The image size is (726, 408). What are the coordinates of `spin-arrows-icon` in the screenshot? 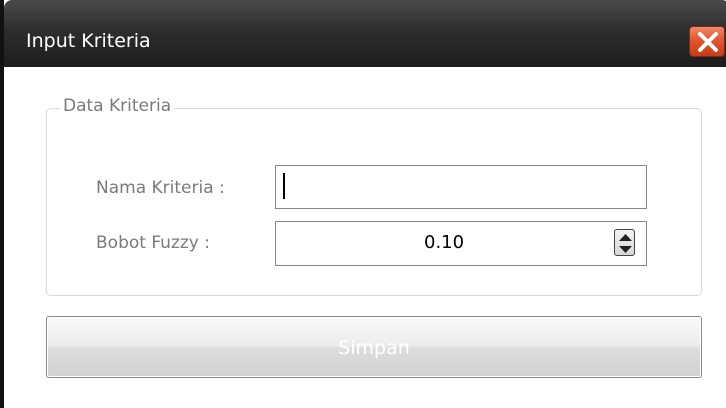 It's located at (625, 243).